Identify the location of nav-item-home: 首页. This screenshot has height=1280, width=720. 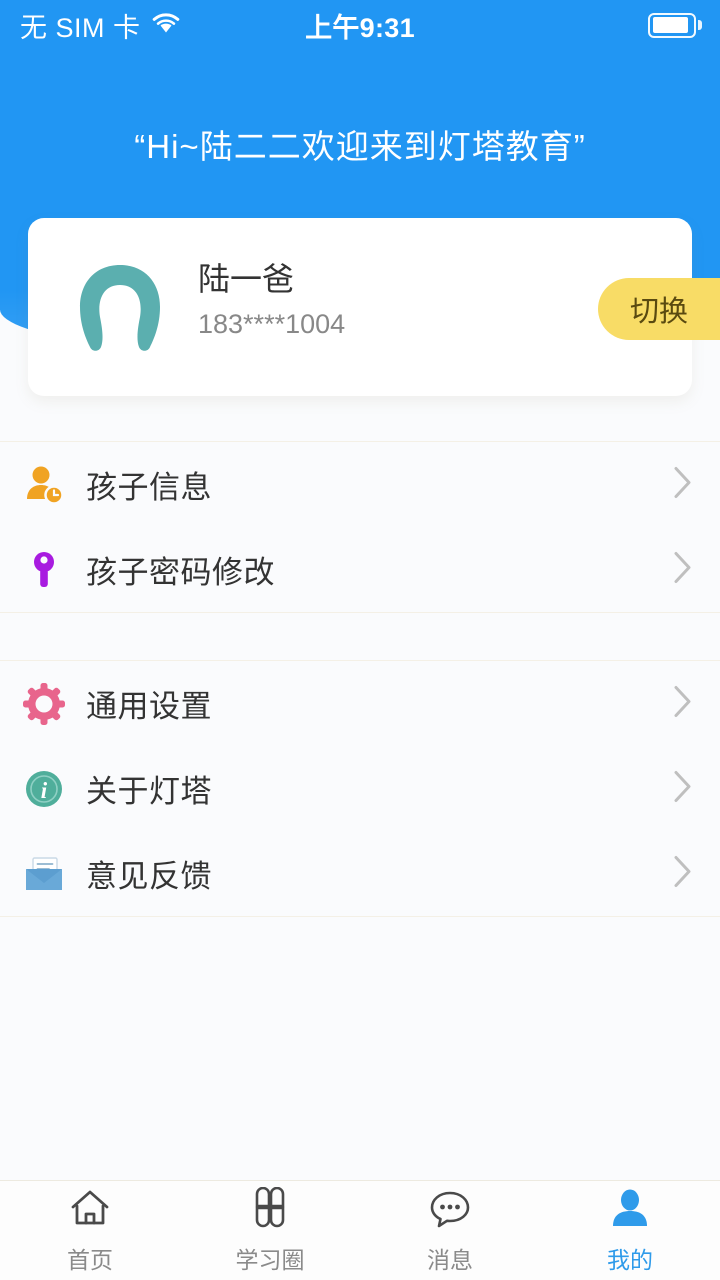
(90, 1230).